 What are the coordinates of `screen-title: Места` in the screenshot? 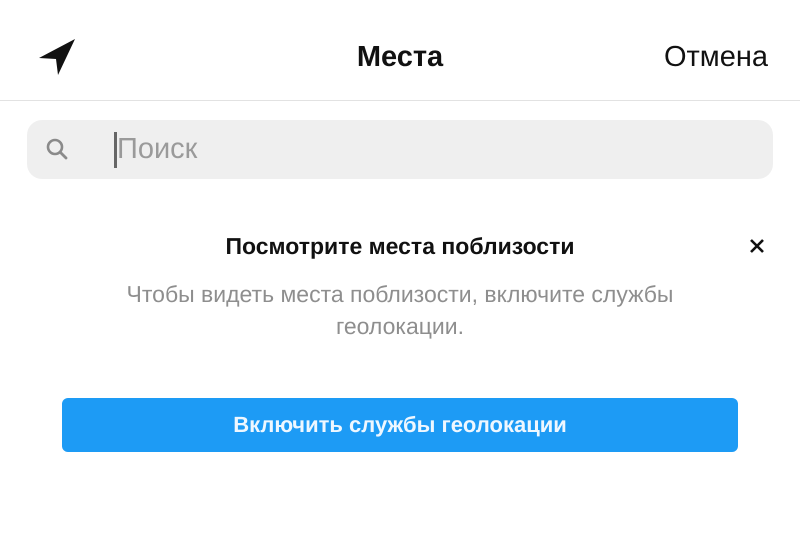 It's located at (400, 57).